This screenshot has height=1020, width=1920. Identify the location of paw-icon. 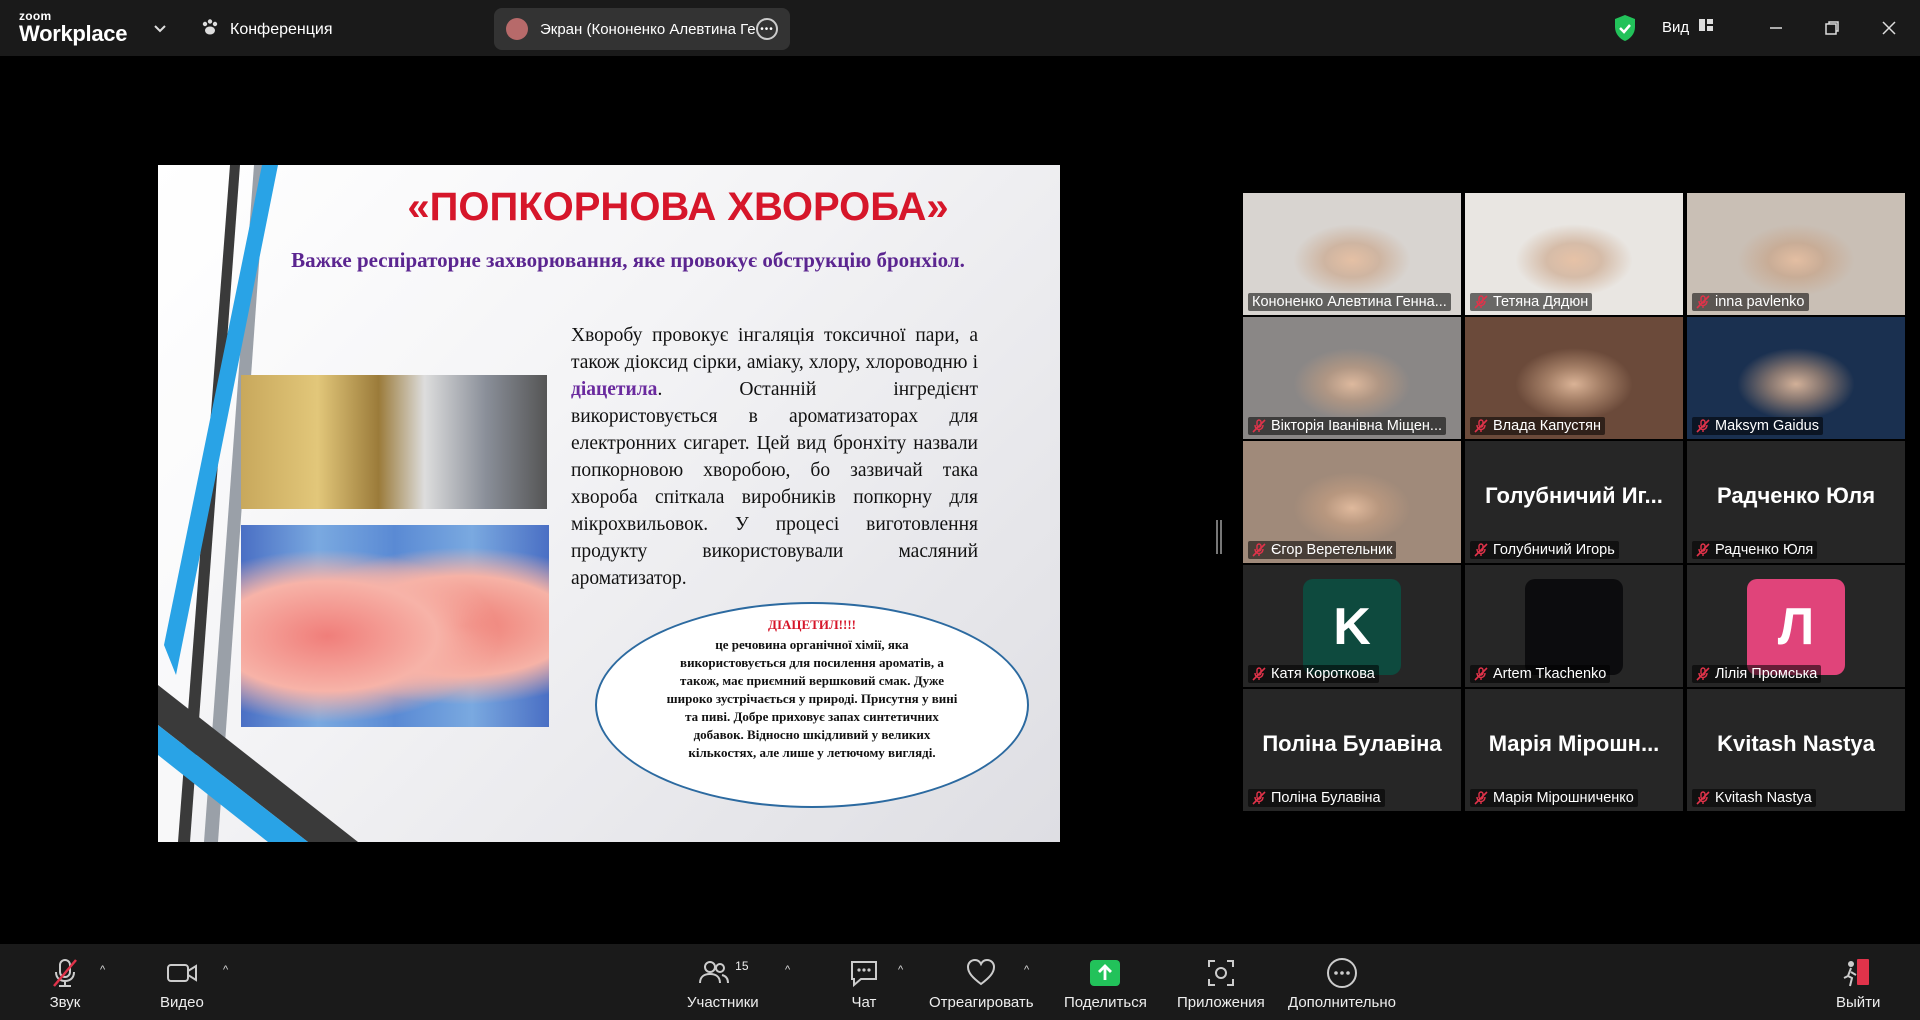
(210, 29).